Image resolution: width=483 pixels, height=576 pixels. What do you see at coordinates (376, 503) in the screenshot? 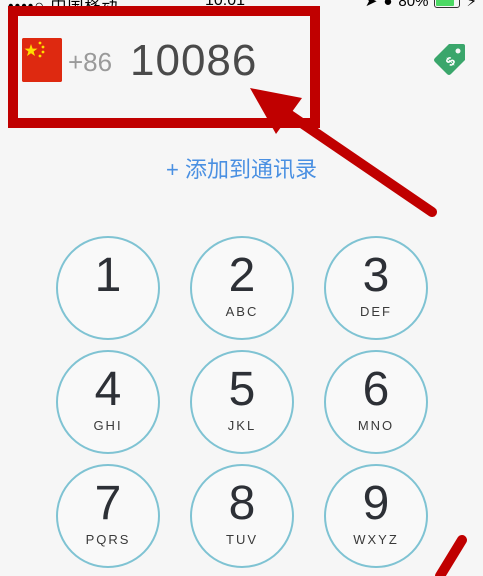
I see `key-digit: 9` at bounding box center [376, 503].